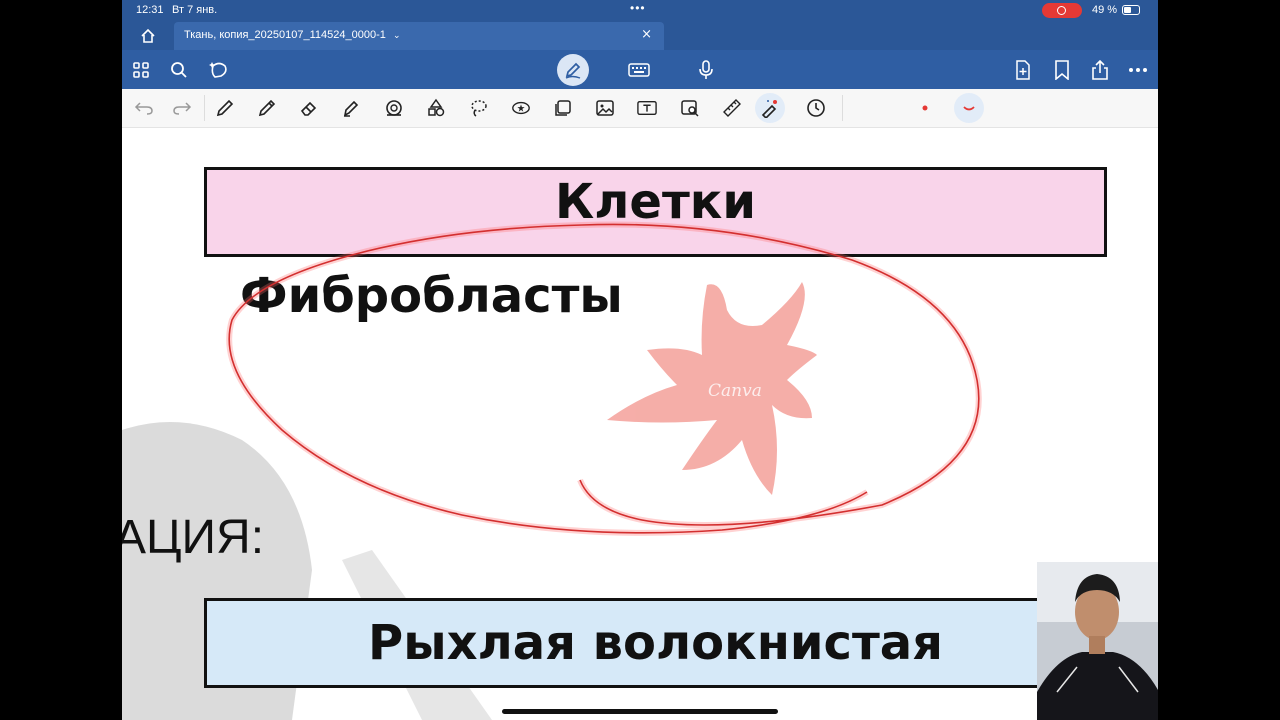 The height and width of the screenshot is (720, 1280). I want to click on fibroblast-cell-image: Canva, so click(712, 388).